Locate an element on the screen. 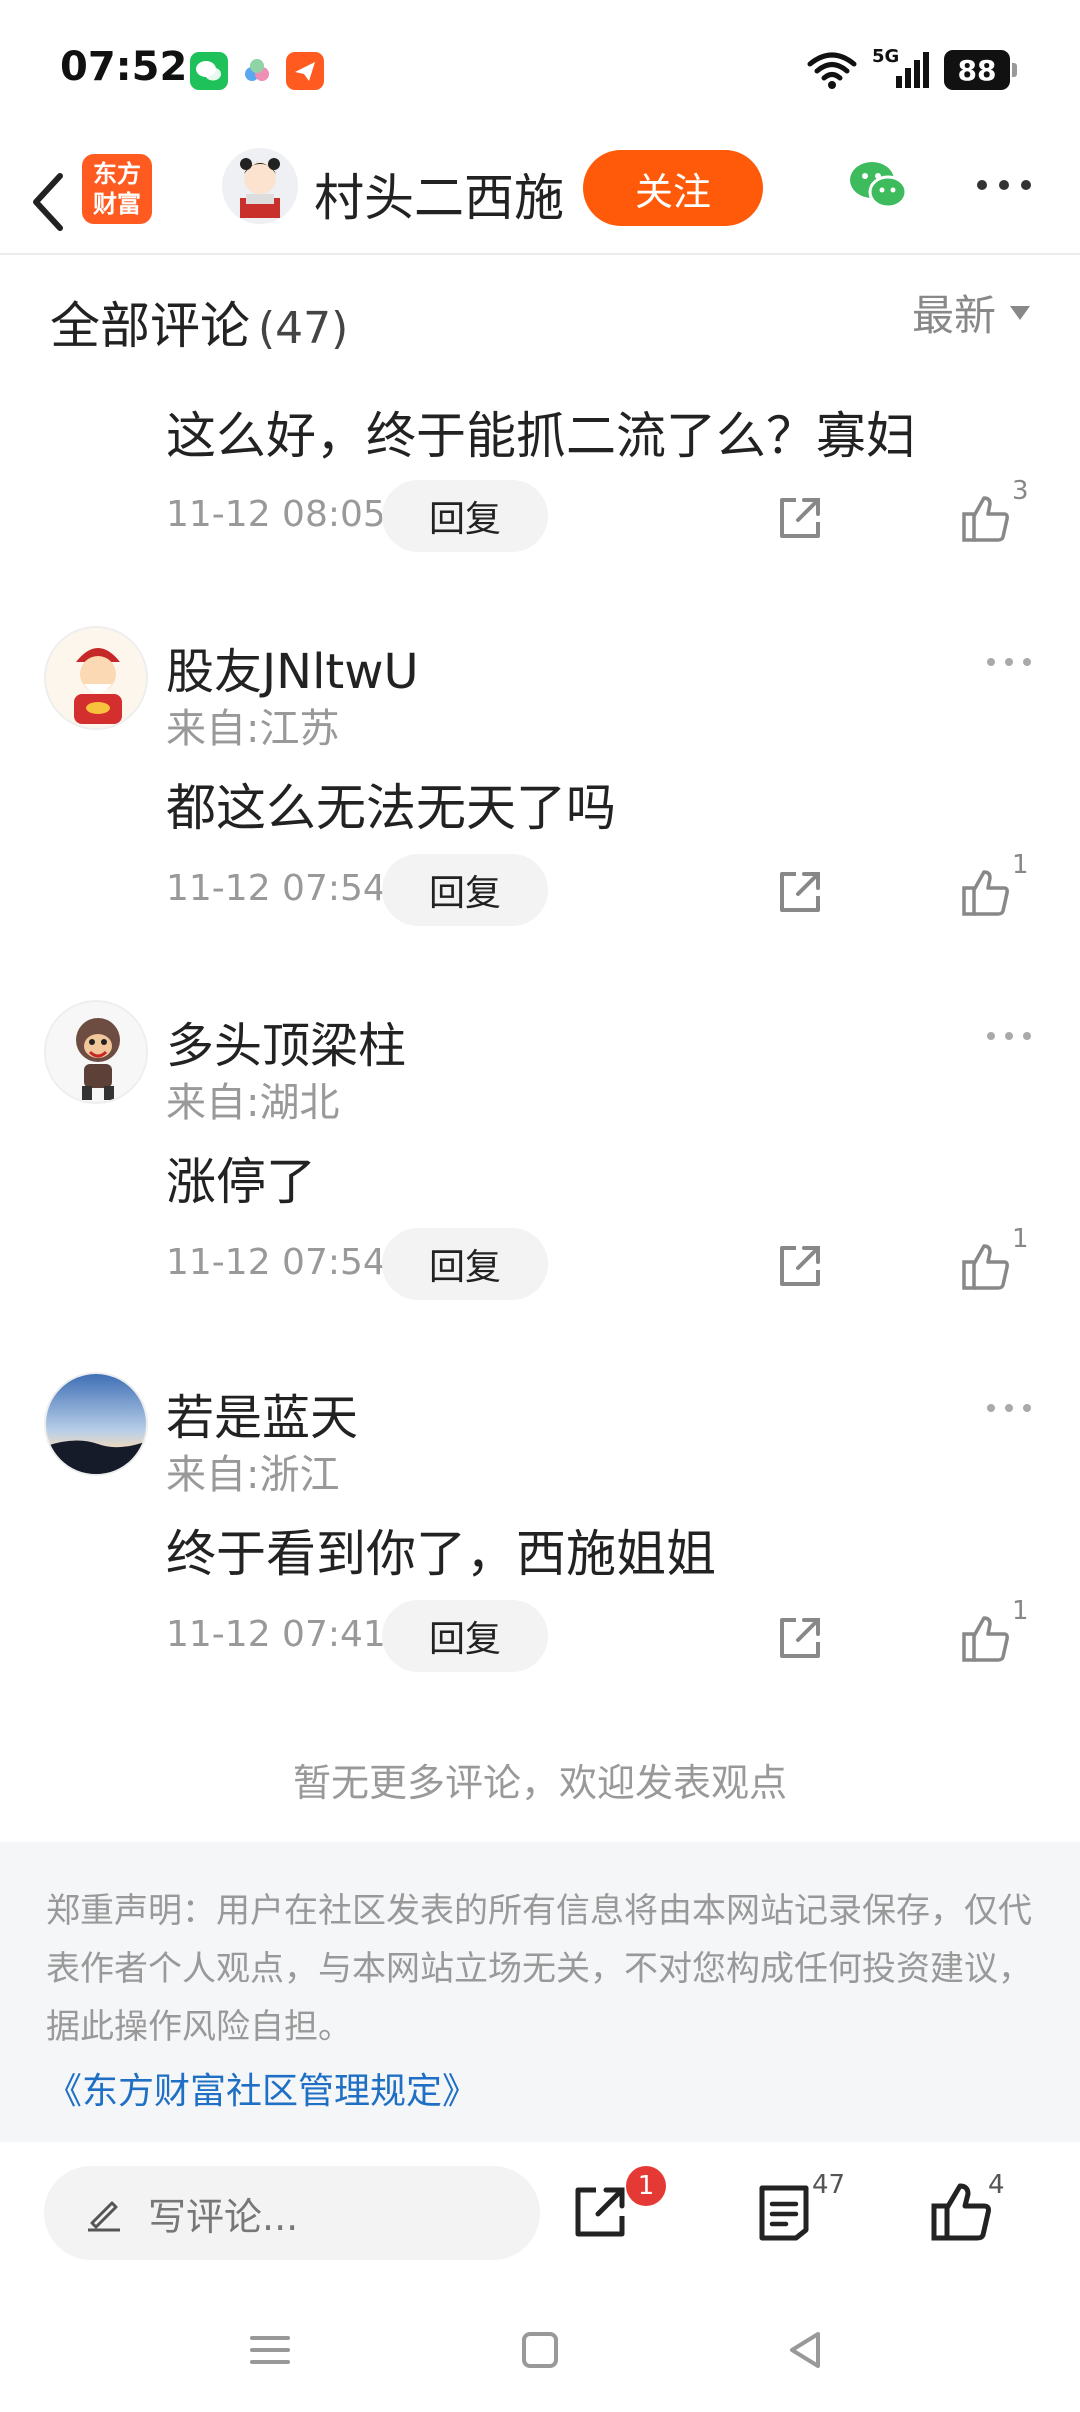  comments-count: (47) is located at coordinates (303, 328).